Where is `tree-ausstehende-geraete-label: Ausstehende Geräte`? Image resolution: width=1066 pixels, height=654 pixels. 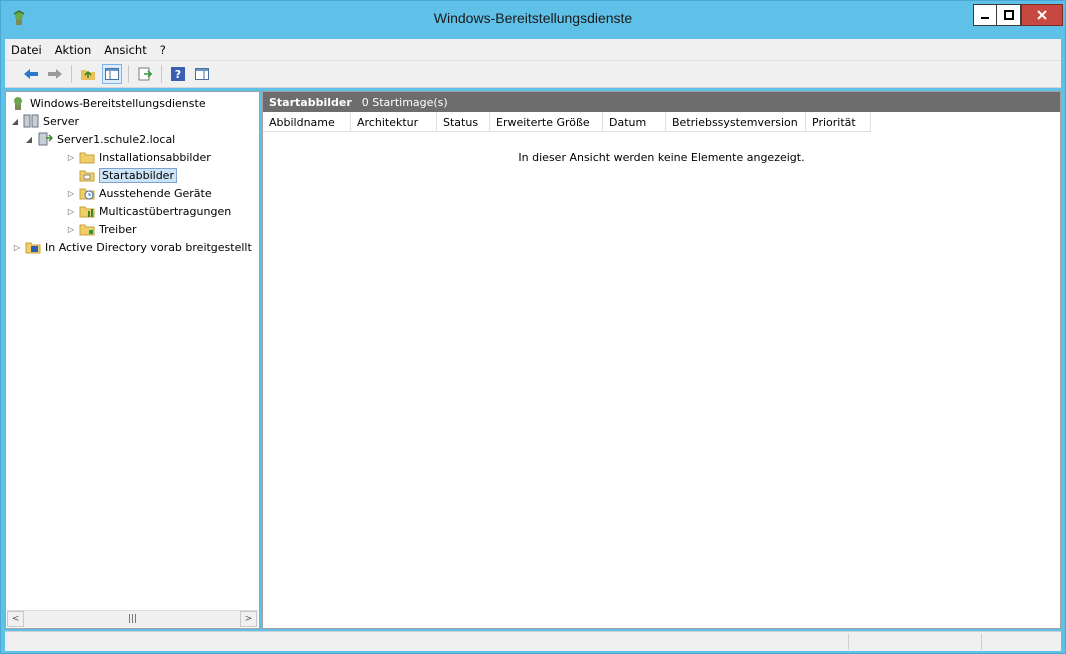 tree-ausstehende-geraete-label: Ausstehende Geräte is located at coordinates (155, 193).